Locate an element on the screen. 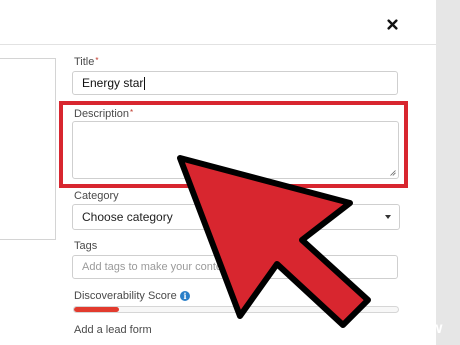 The image size is (460, 345). chevron-down-icon is located at coordinates (388, 217).